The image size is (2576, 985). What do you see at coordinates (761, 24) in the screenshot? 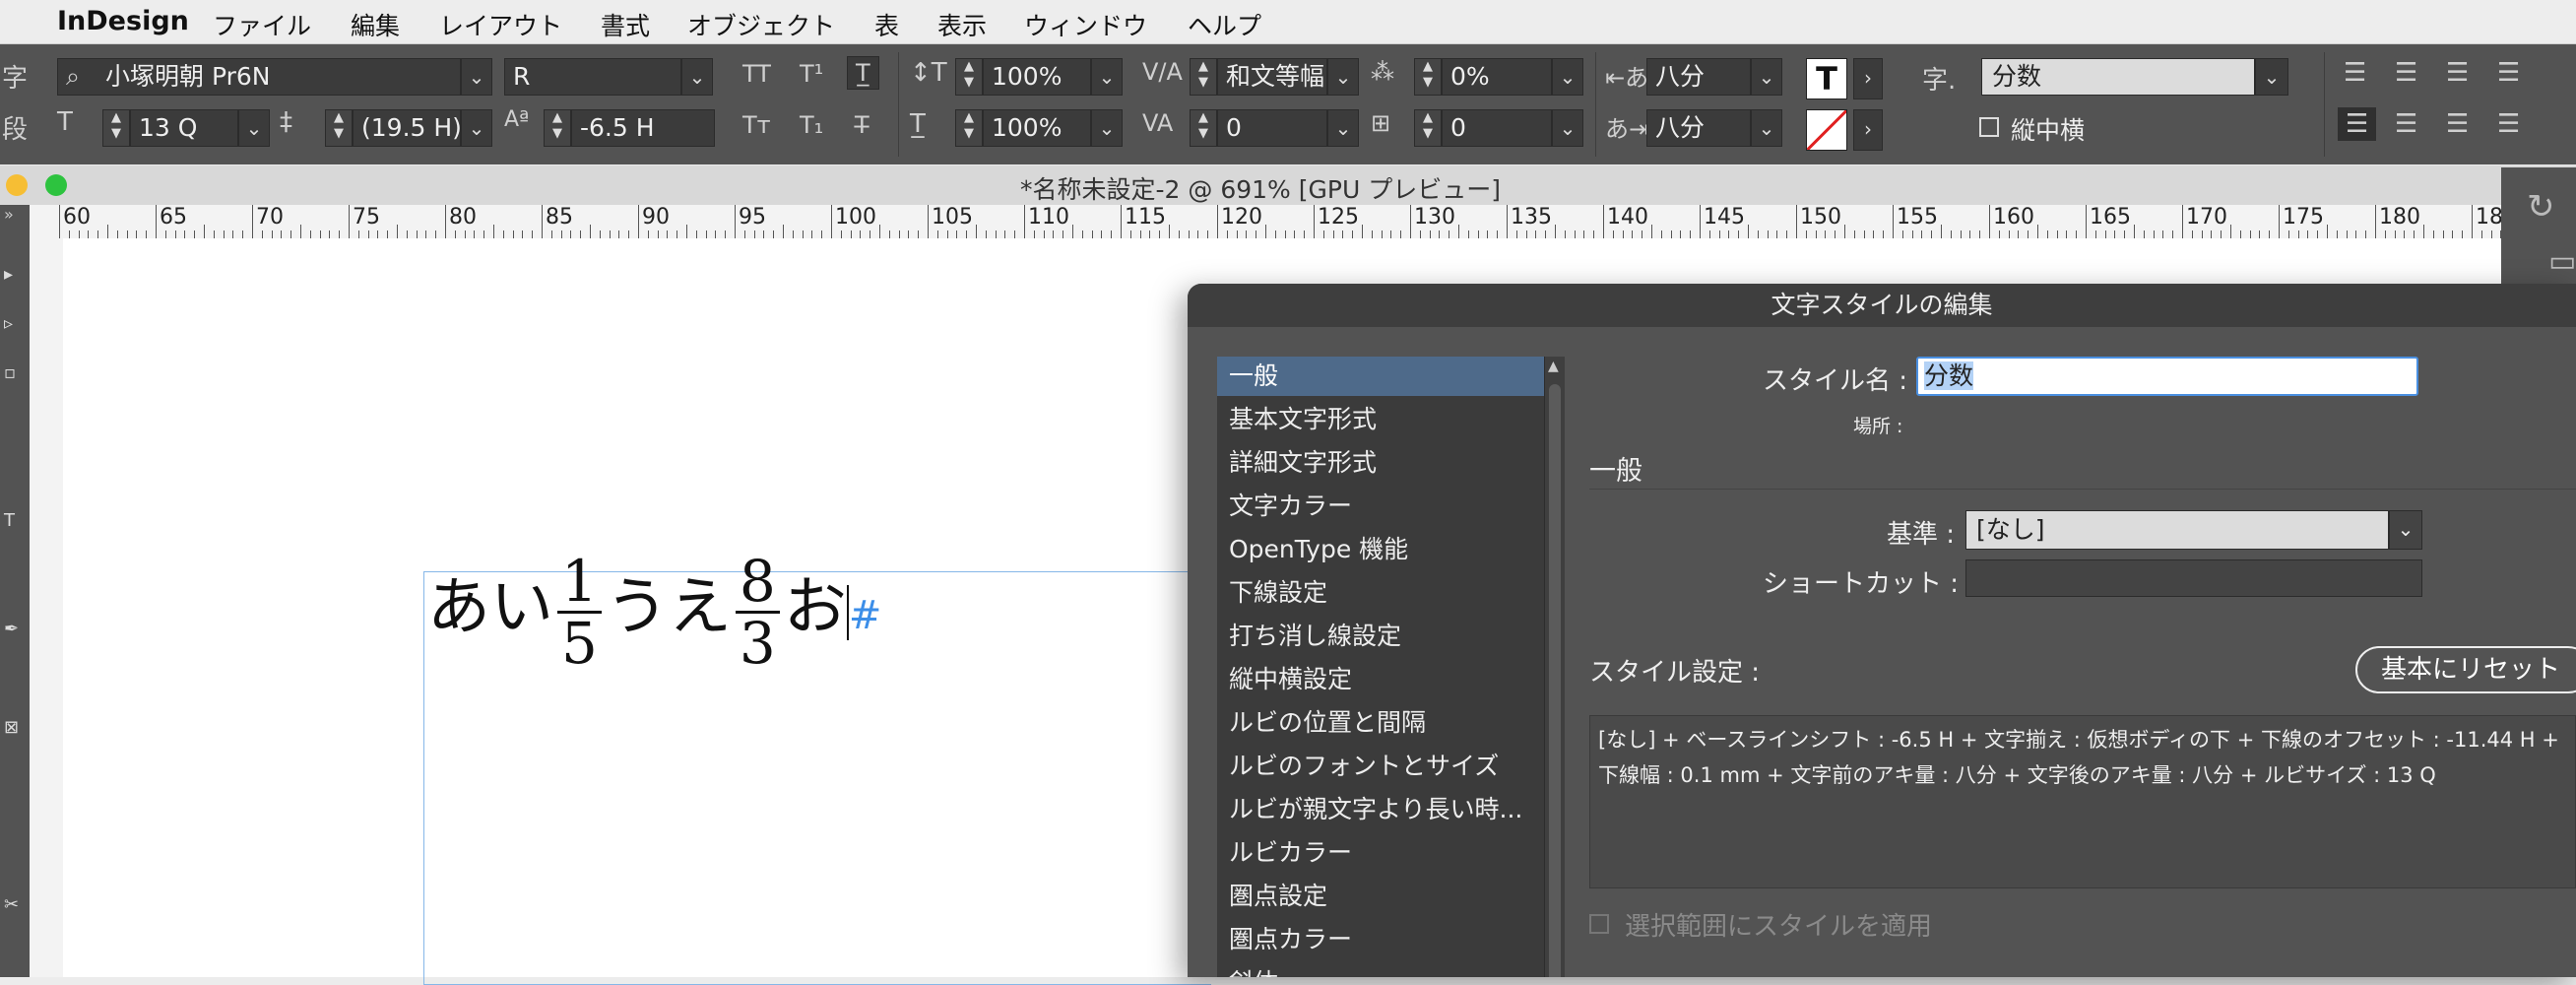
I see `menu-object: オブジェクト` at bounding box center [761, 24].